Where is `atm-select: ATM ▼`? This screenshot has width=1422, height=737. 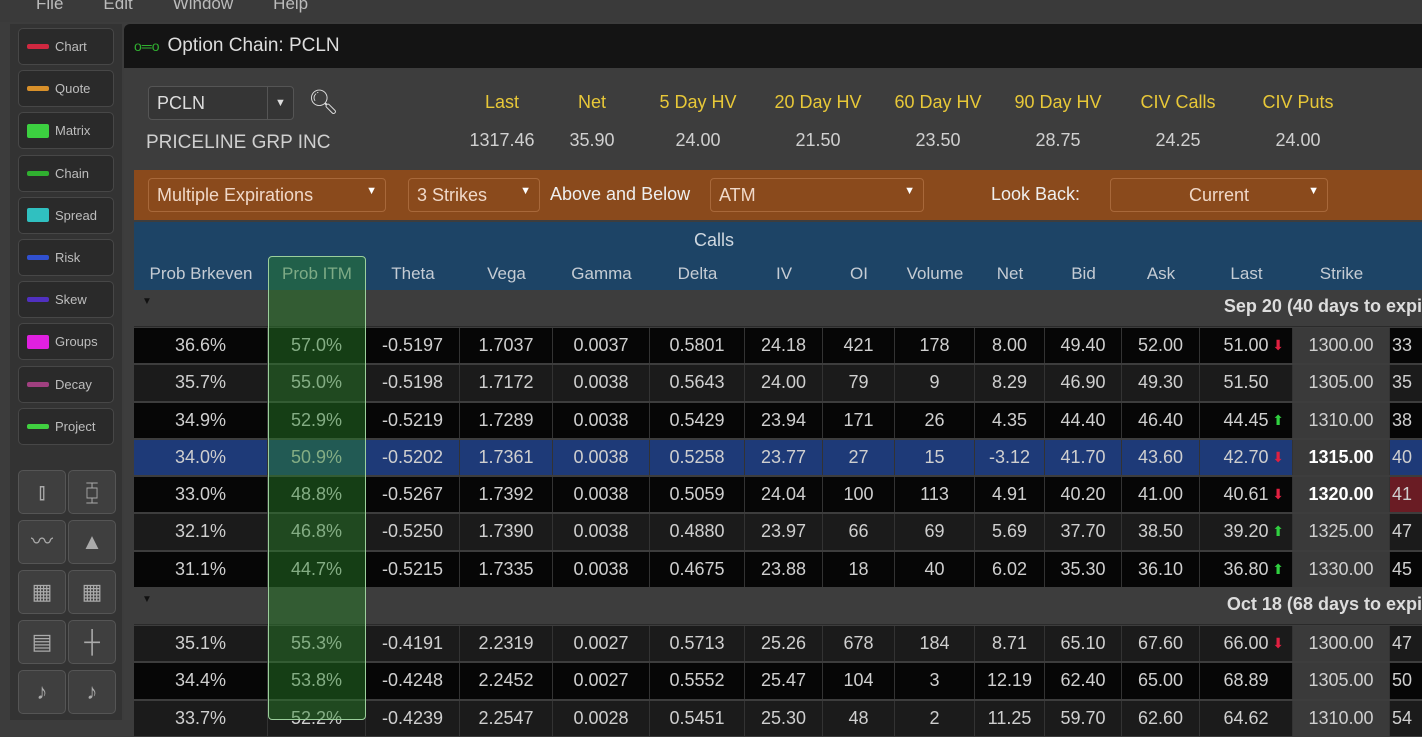 atm-select: ATM ▼ is located at coordinates (817, 195).